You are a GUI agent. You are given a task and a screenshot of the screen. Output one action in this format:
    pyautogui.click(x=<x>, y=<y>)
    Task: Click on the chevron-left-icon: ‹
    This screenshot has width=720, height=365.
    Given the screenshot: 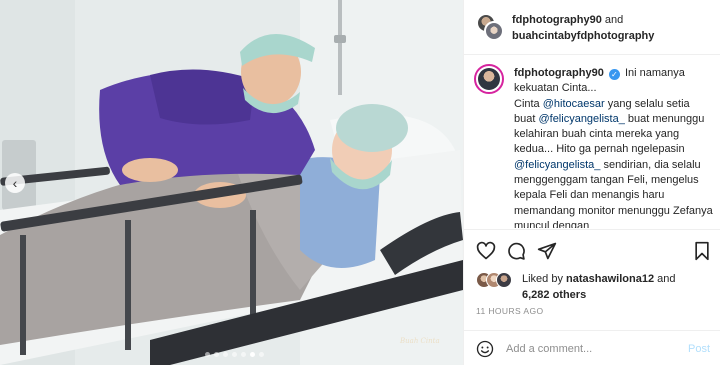 What is the action you would take?
    pyautogui.click(x=15, y=183)
    